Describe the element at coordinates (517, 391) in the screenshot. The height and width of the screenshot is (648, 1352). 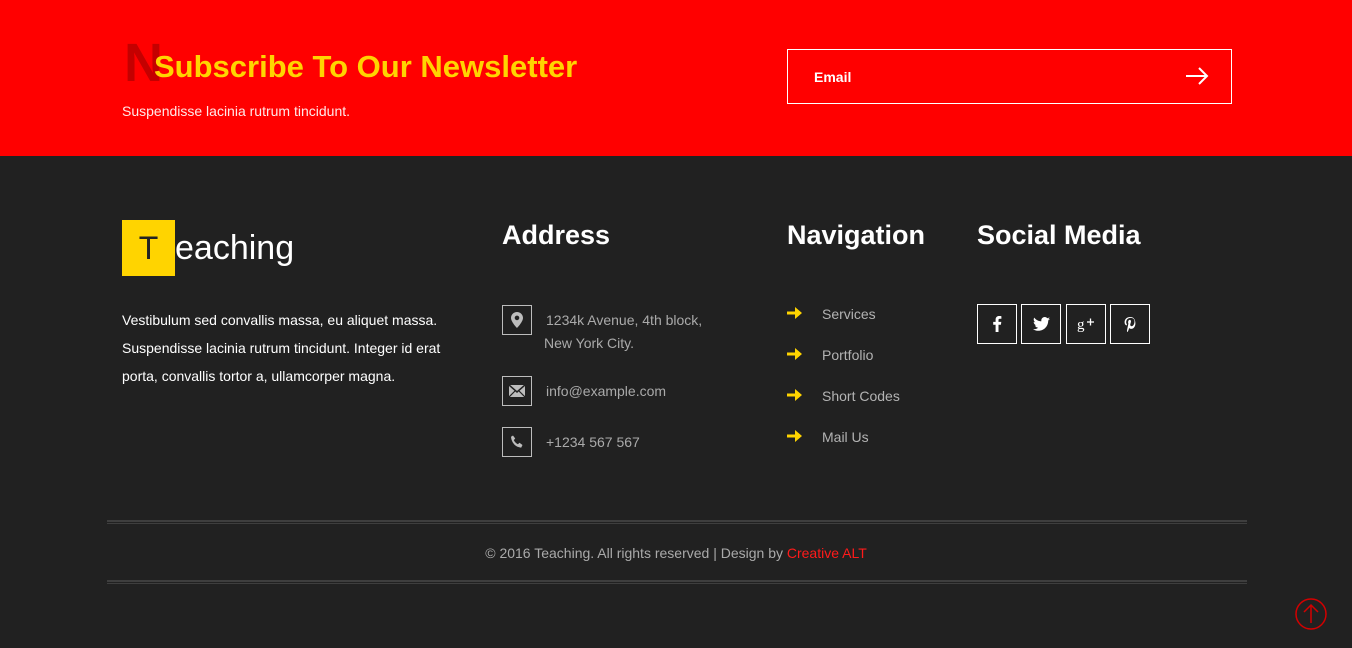
I see `envelope-icon` at that location.